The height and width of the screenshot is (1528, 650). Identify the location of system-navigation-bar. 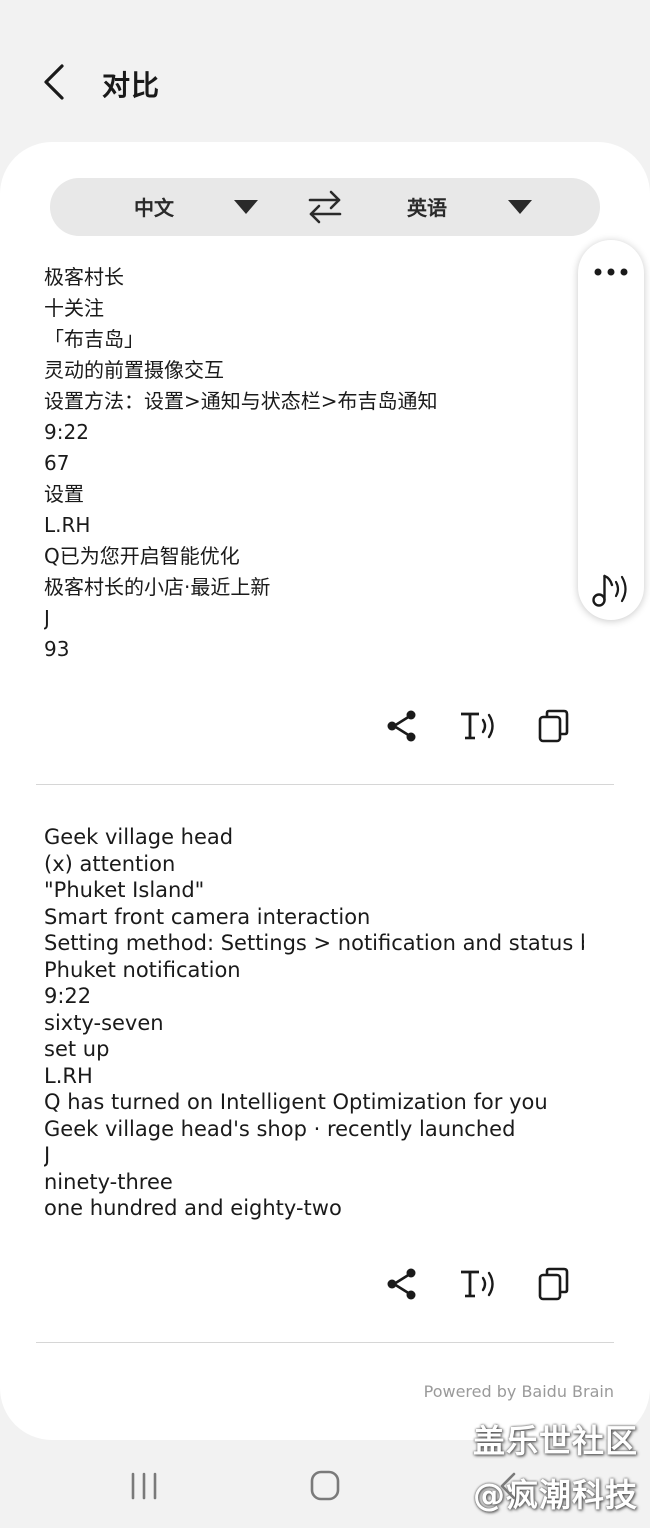
(325, 1487).